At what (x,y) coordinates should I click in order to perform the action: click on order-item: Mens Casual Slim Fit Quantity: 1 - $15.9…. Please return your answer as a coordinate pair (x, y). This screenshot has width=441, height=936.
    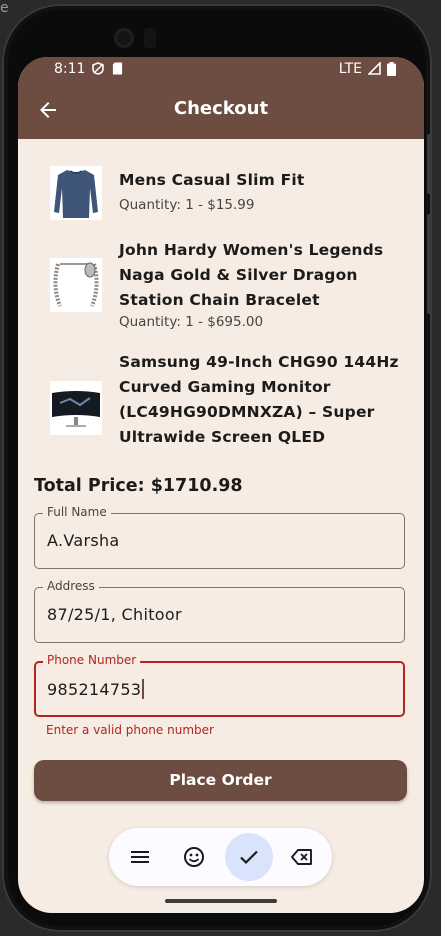
    Looking at the image, I should click on (230, 193).